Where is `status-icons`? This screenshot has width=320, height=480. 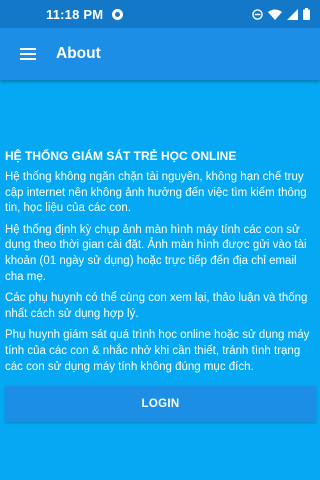
status-icons is located at coordinates (281, 14).